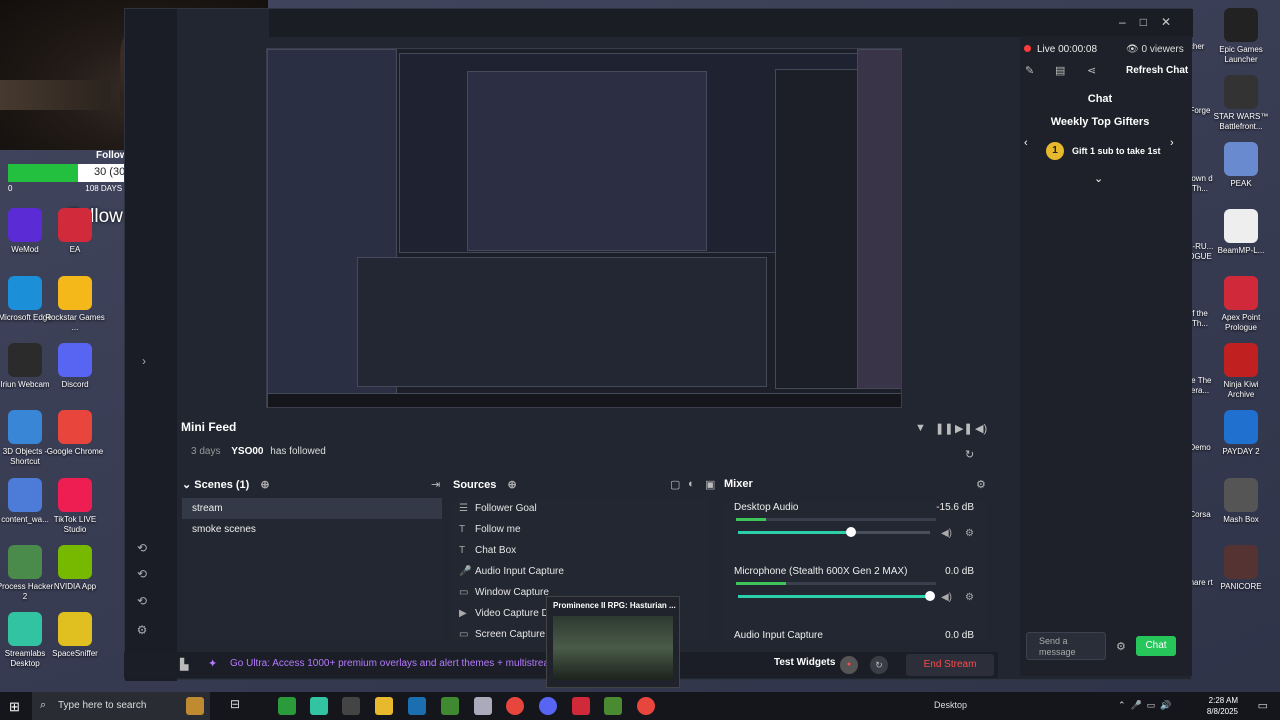 This screenshot has width=1280, height=720. Describe the element at coordinates (417, 706) in the screenshot. I see `steam-icon` at that location.